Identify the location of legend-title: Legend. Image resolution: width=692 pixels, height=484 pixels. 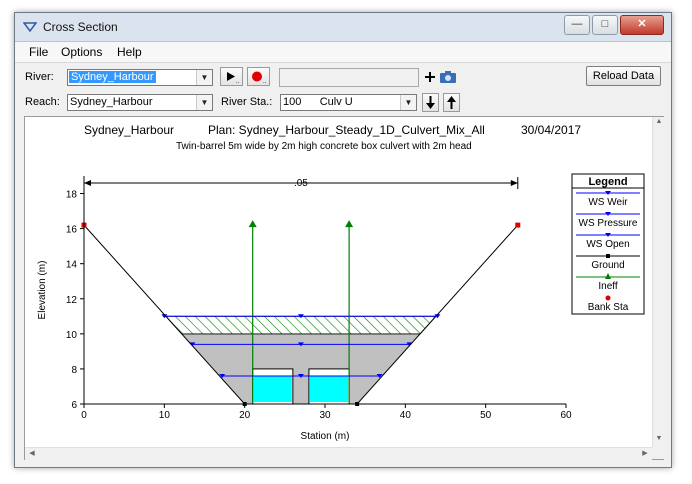
(607, 182).